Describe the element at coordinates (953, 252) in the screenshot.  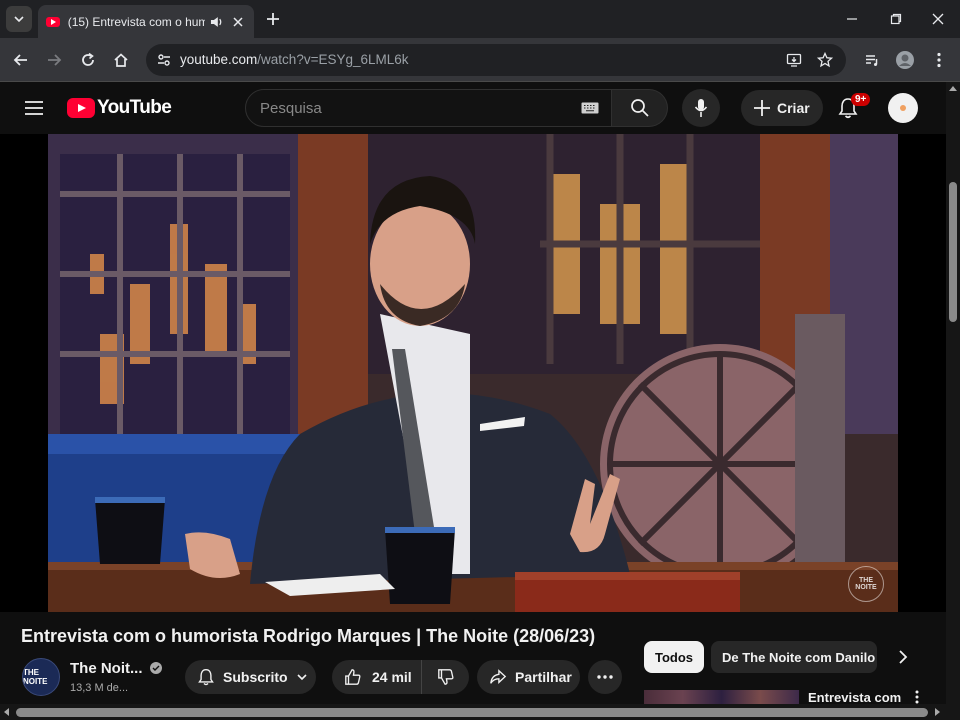
I see `vertical-scroll-thumb` at that location.